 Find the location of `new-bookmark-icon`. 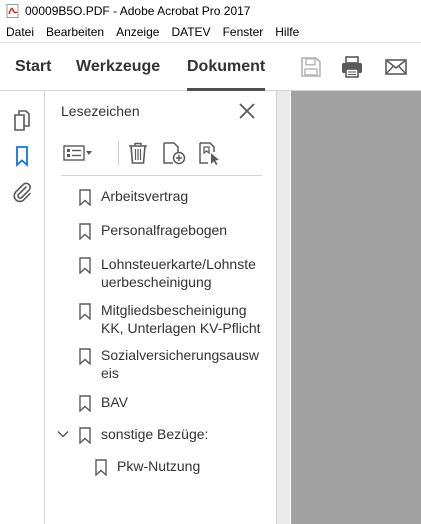

new-bookmark-icon is located at coordinates (174, 153).